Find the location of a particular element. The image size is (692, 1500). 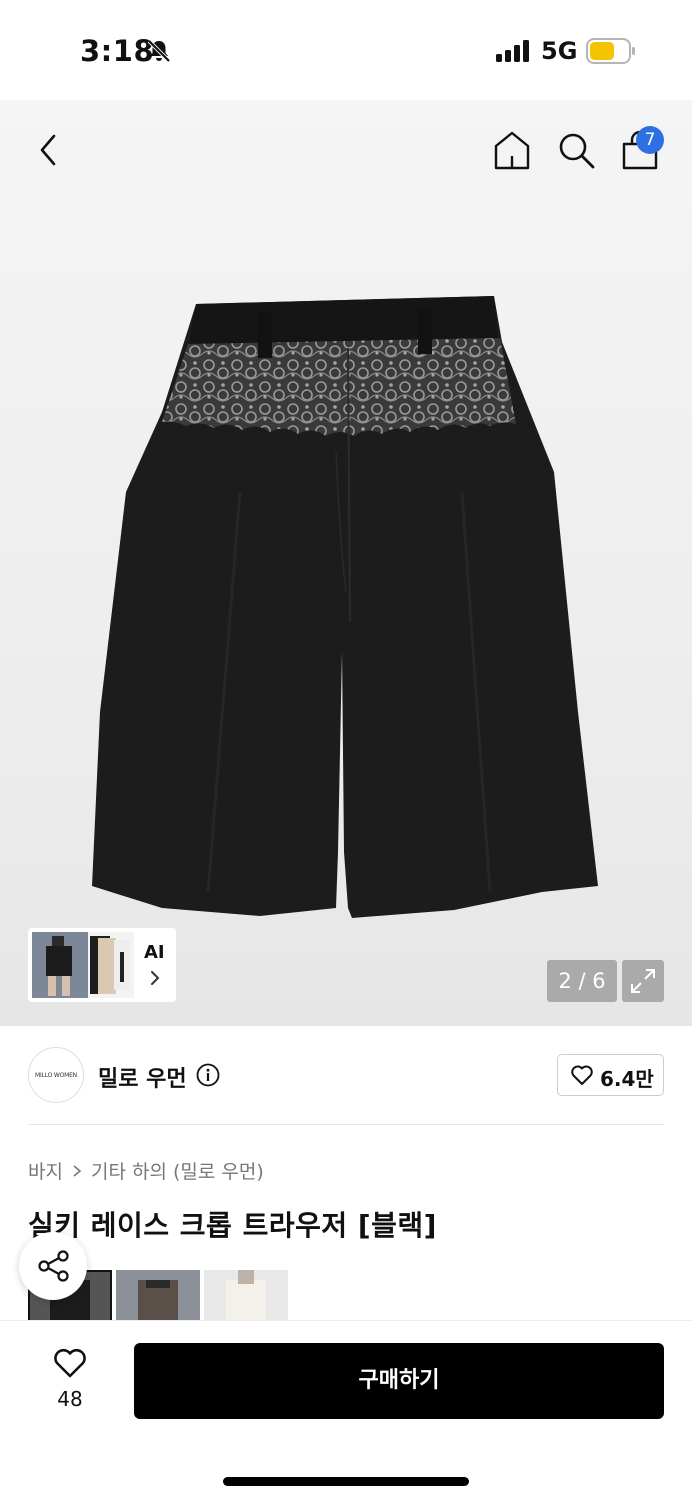

back-icon is located at coordinates (50, 150).